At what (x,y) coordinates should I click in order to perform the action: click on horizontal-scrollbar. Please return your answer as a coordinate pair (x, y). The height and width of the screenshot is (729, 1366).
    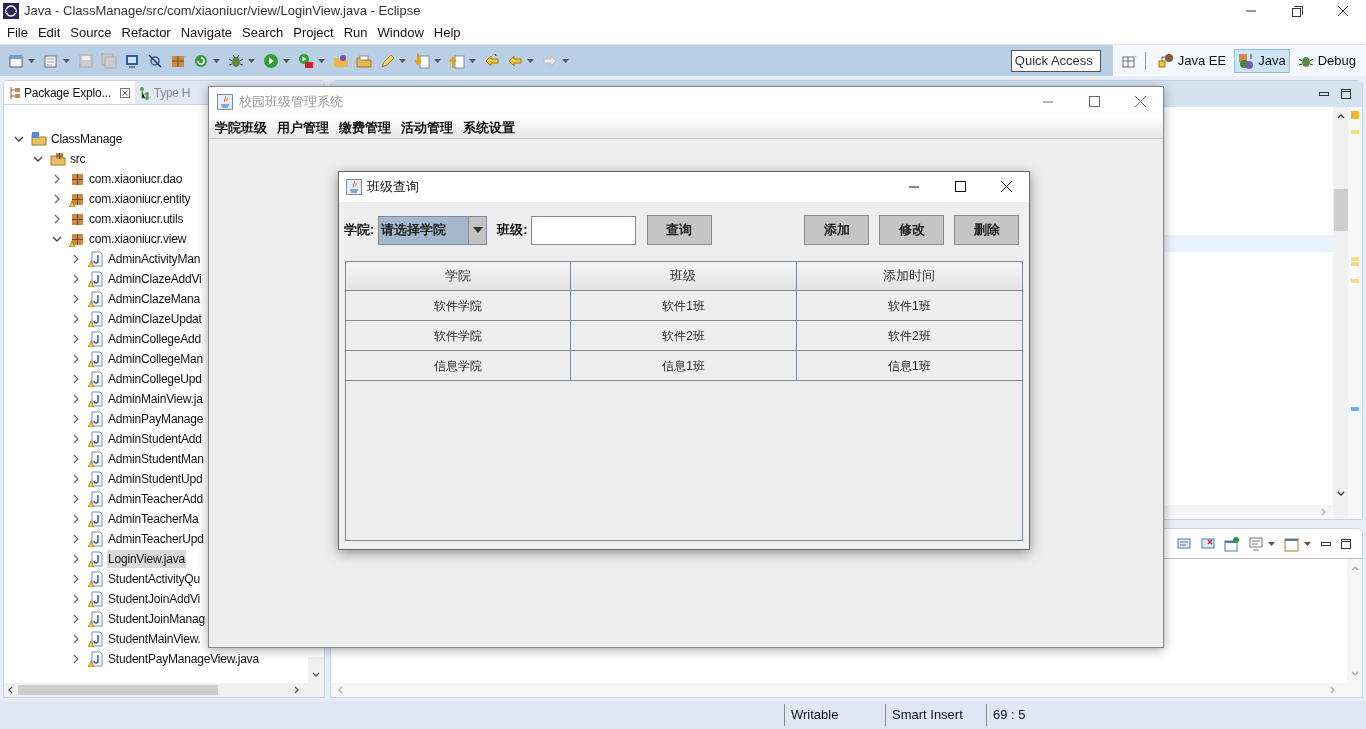
    Looking at the image, I should click on (164, 690).